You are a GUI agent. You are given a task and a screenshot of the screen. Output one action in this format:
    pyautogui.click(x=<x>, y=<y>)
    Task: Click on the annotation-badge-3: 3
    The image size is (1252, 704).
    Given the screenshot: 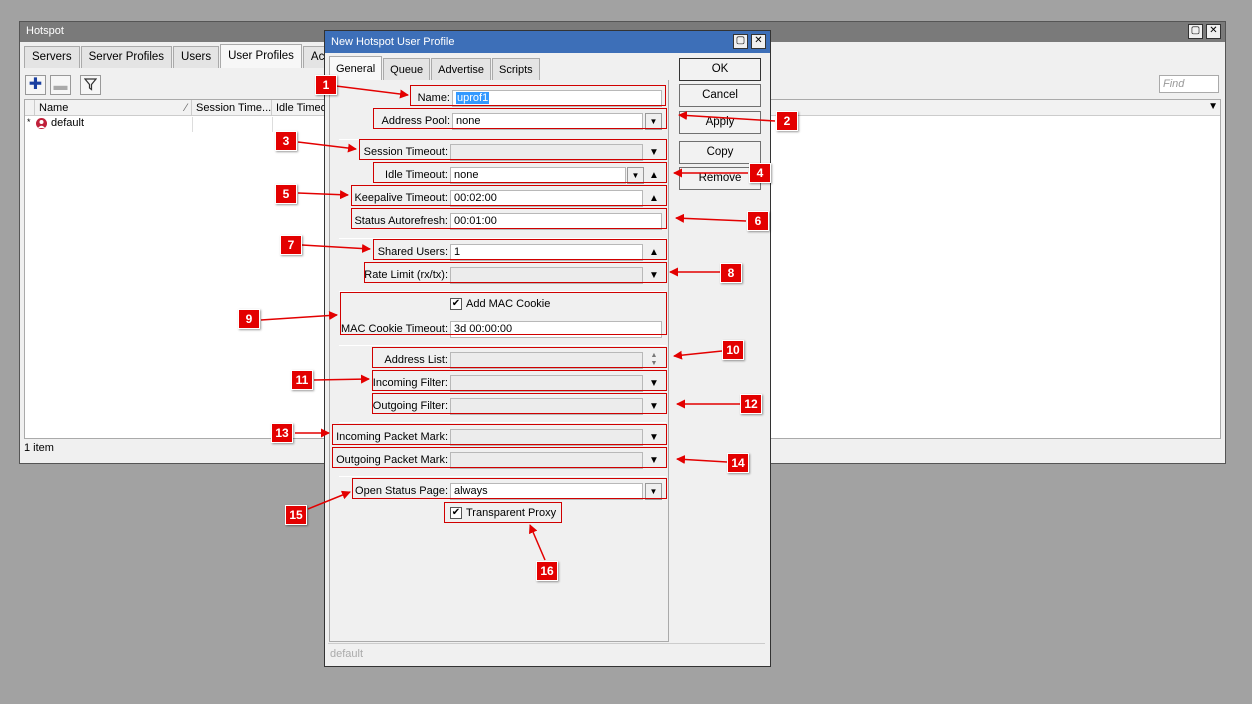 What is the action you would take?
    pyautogui.click(x=286, y=141)
    